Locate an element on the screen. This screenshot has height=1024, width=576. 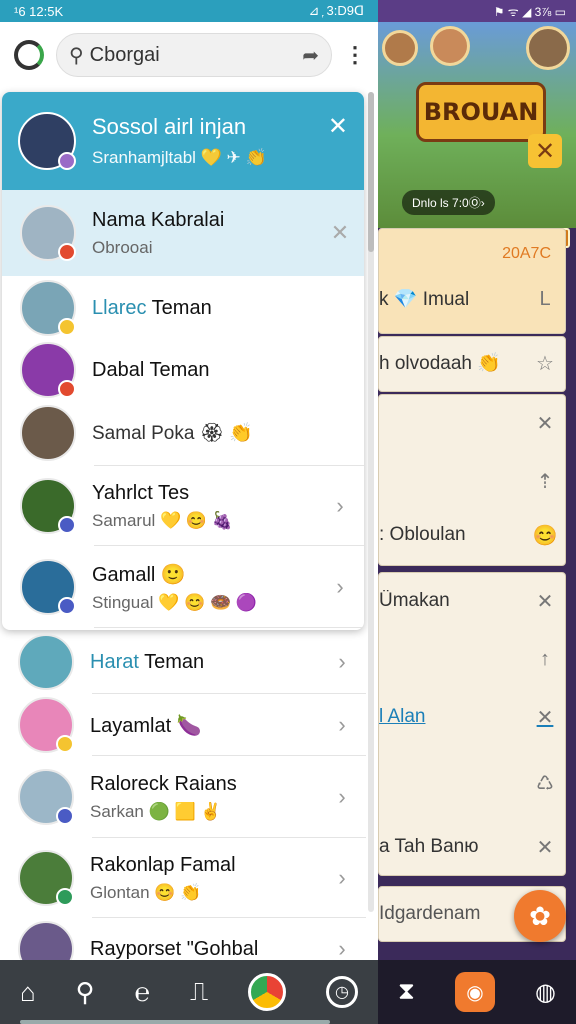
game-status-bar: ⚑ ᯤ ◢ 3⅞ ▭ is located at coordinates (477, 11).